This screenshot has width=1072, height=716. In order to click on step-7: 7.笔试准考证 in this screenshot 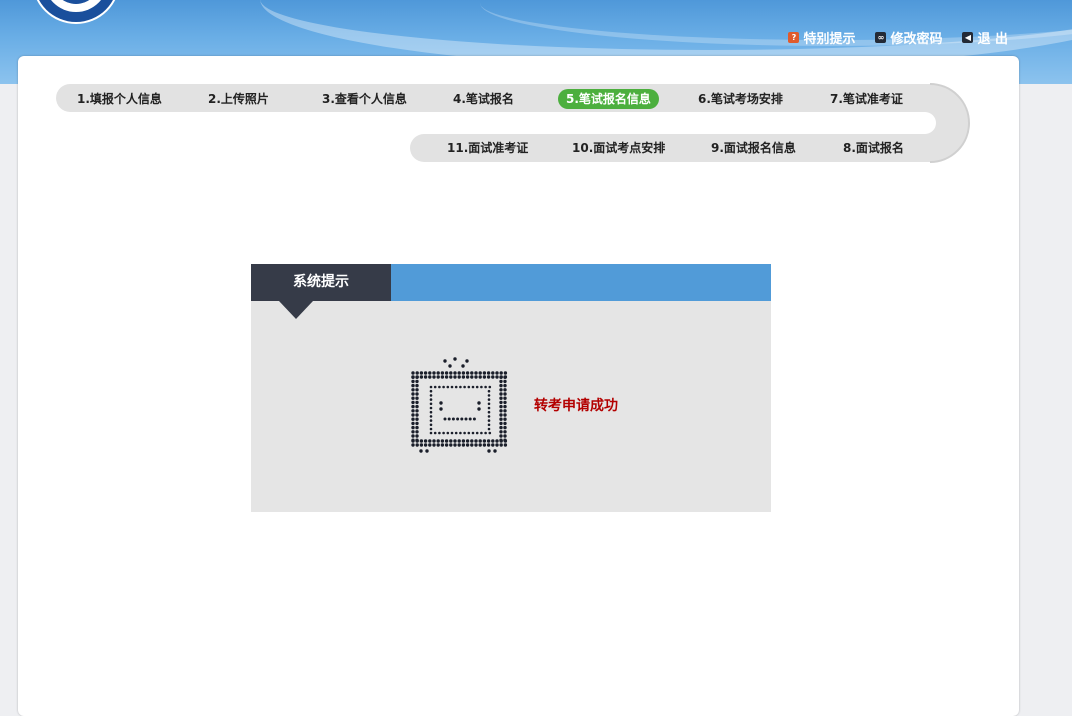, I will do `click(866, 99)`.